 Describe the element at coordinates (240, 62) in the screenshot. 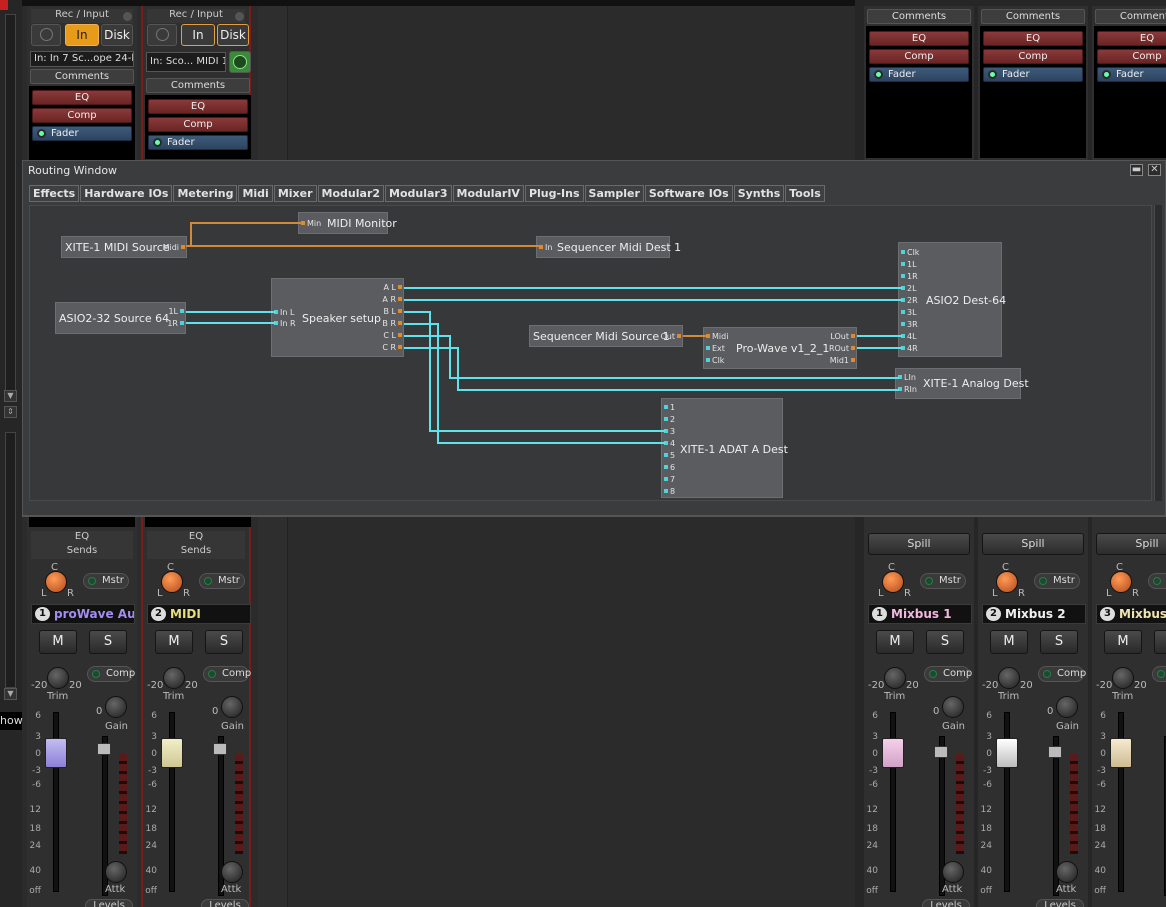

I see `midi-port-icon` at that location.